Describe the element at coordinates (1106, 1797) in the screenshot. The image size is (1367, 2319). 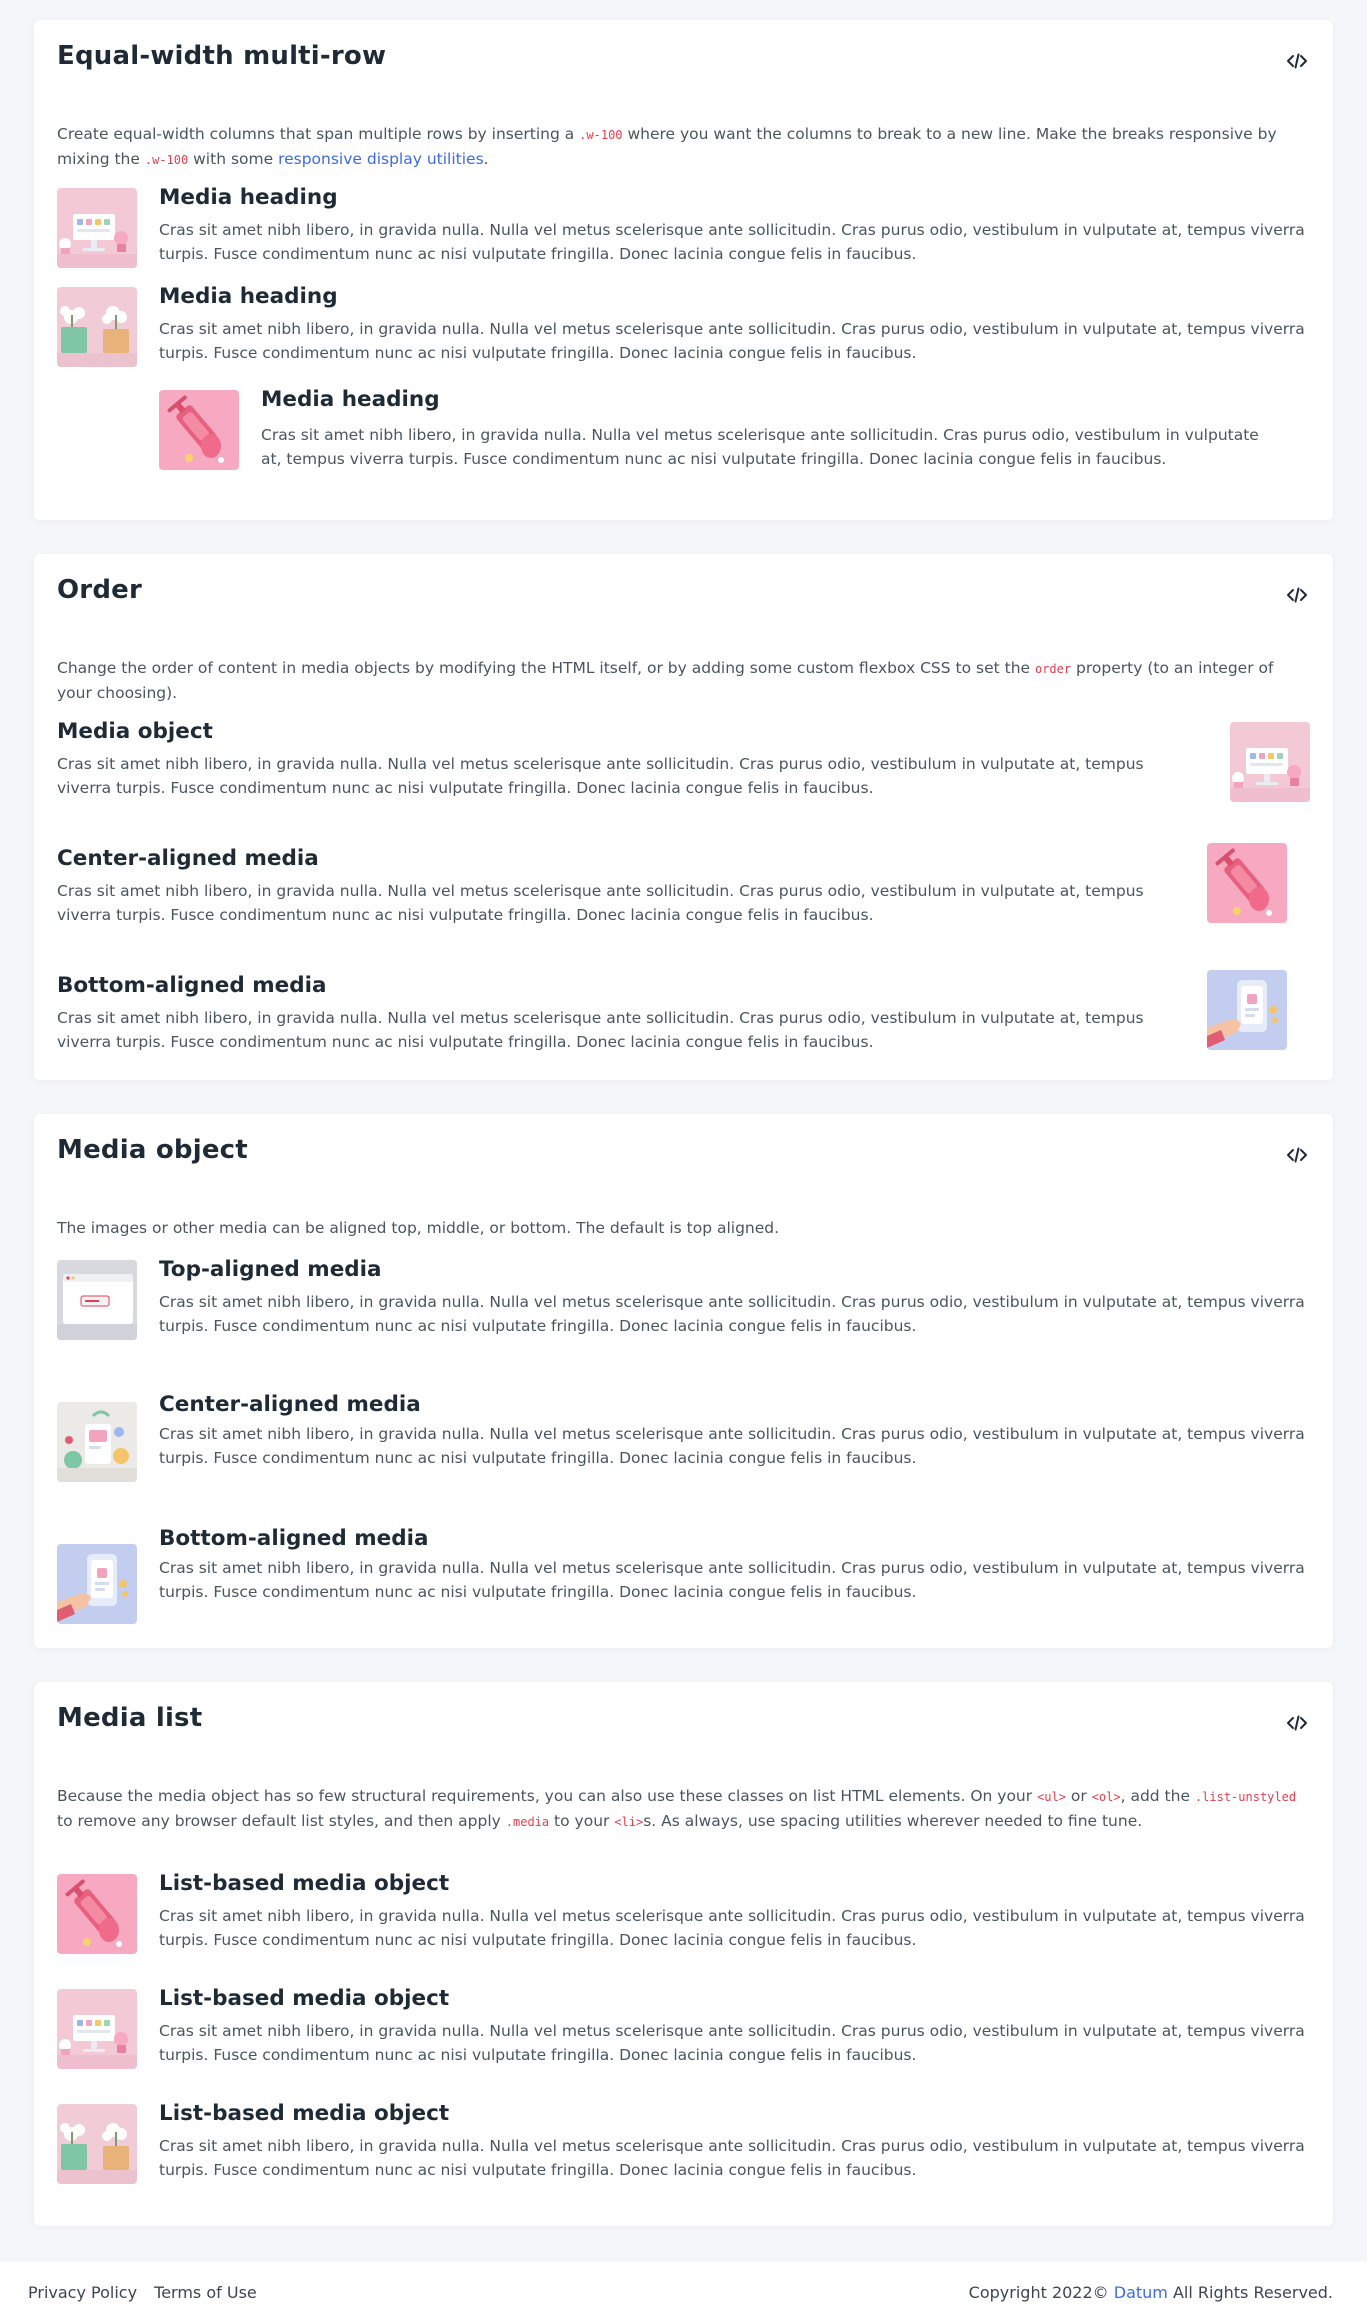
I see `inline-code: <ol>` at that location.